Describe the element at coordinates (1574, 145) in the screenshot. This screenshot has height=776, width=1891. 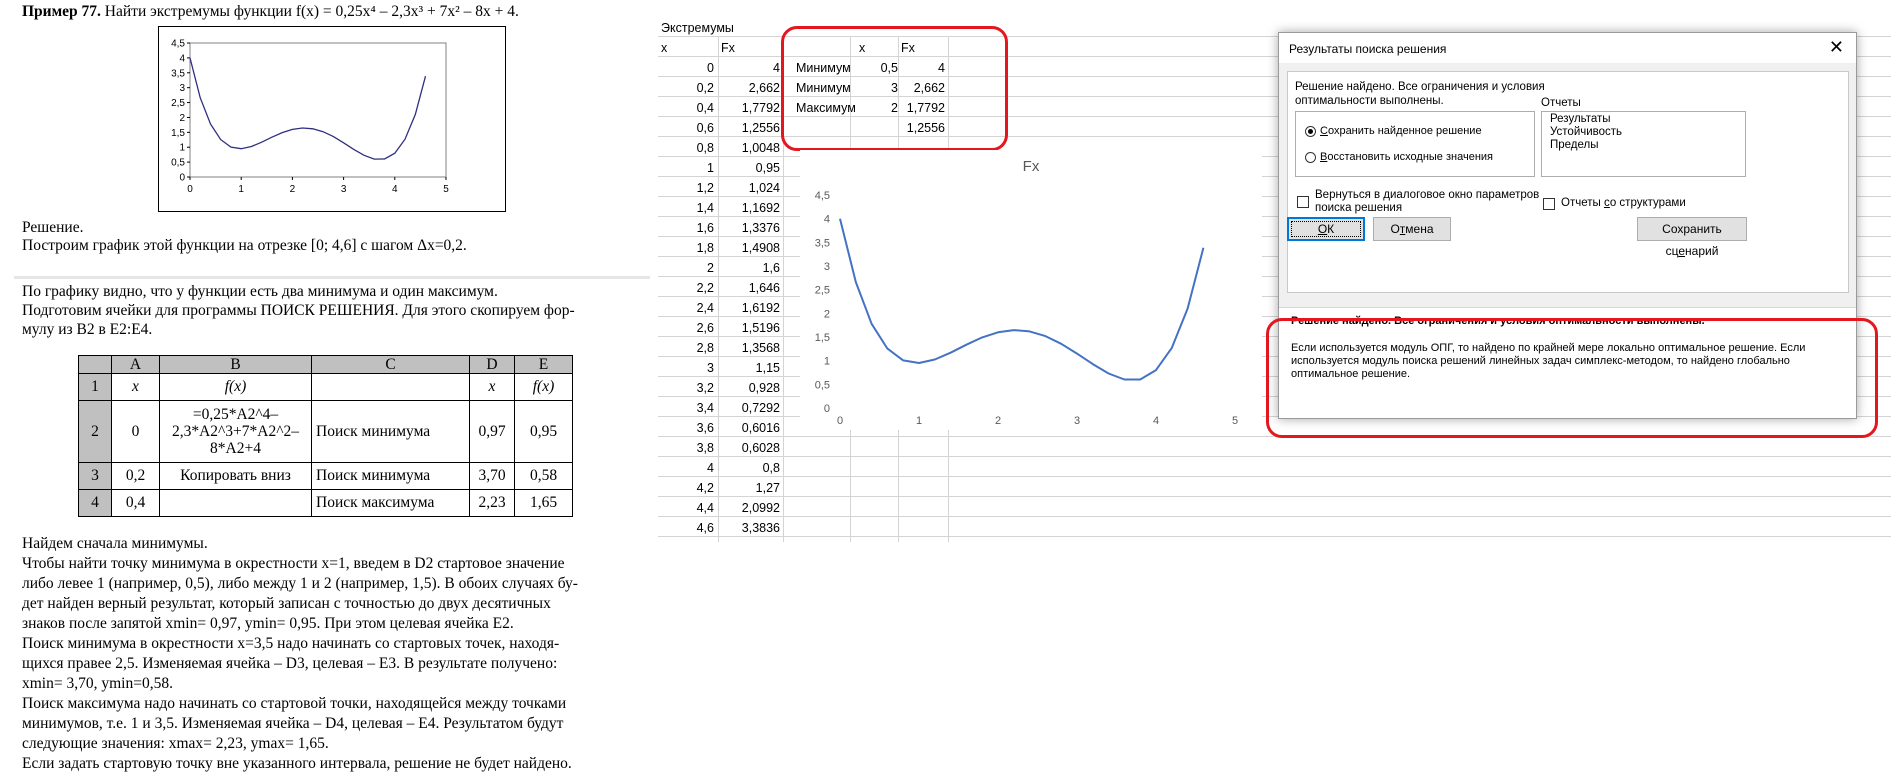
I see `report-option: Пределы` at that location.